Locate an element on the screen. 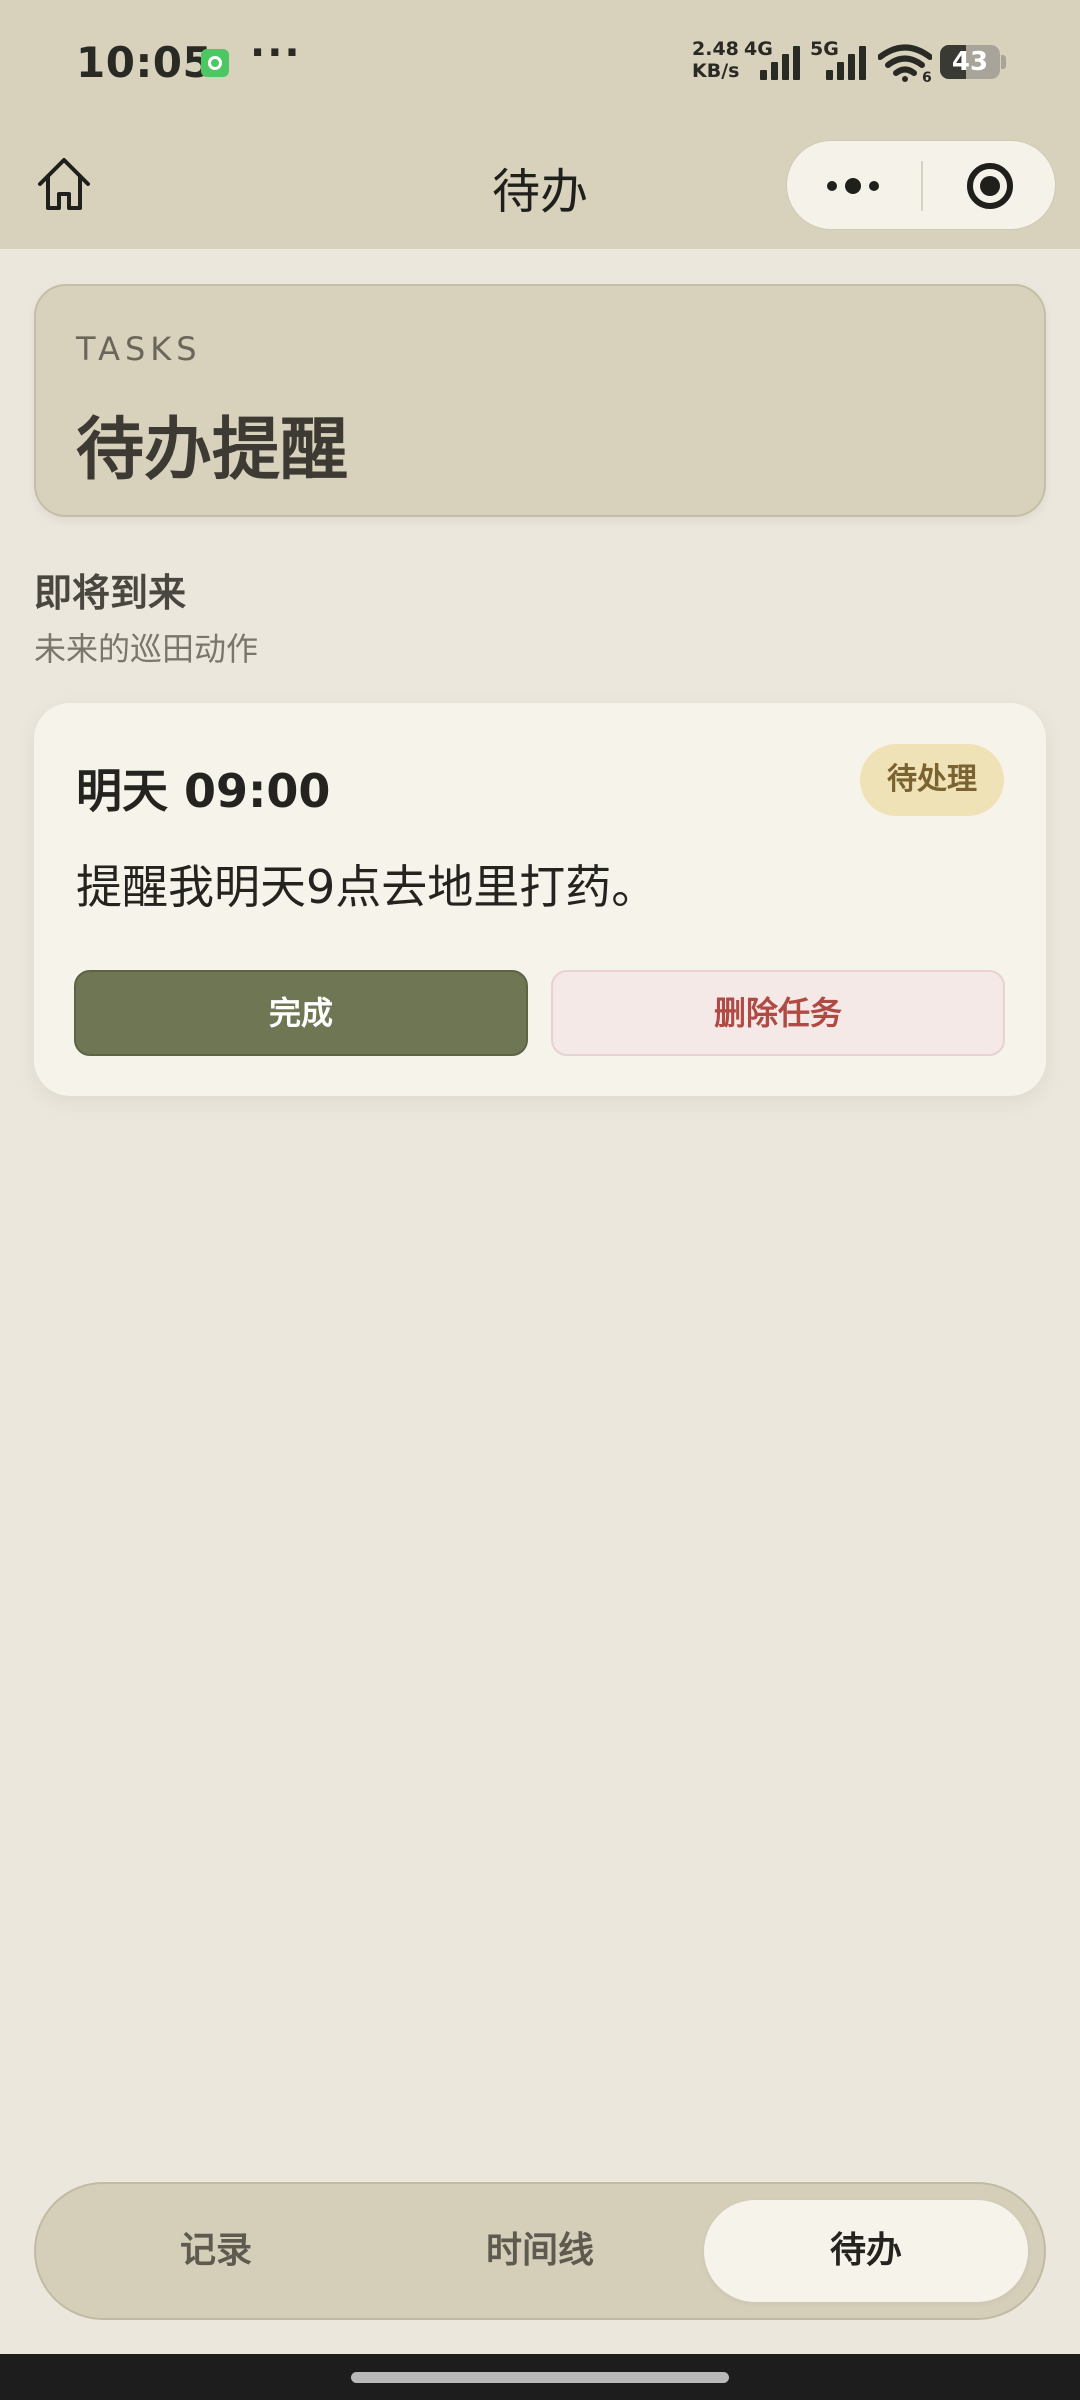  tab-todo: 待办 is located at coordinates (866, 2251).